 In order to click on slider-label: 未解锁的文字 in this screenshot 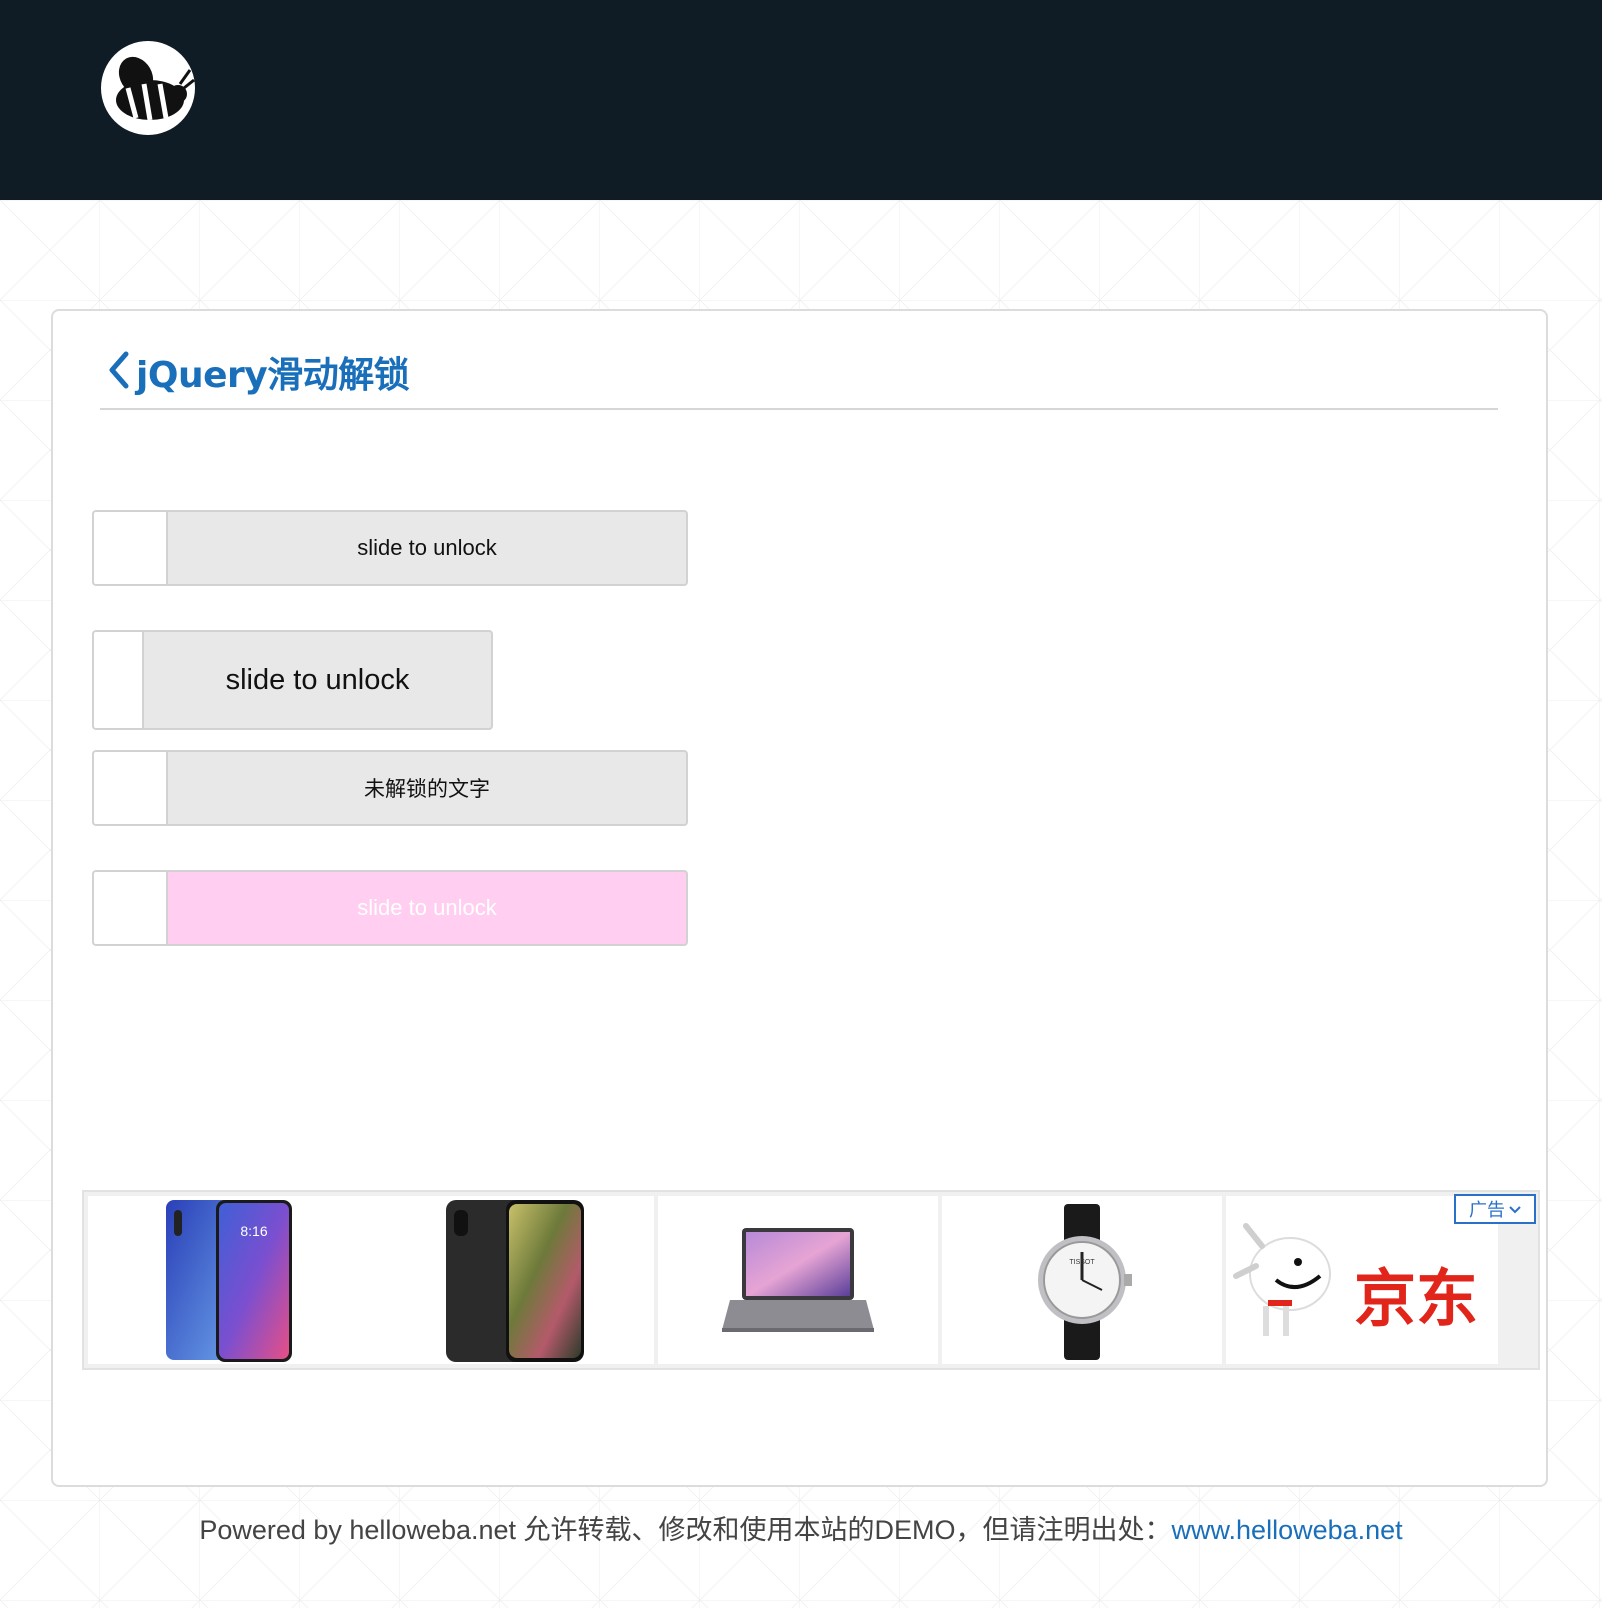, I will do `click(427, 789)`.